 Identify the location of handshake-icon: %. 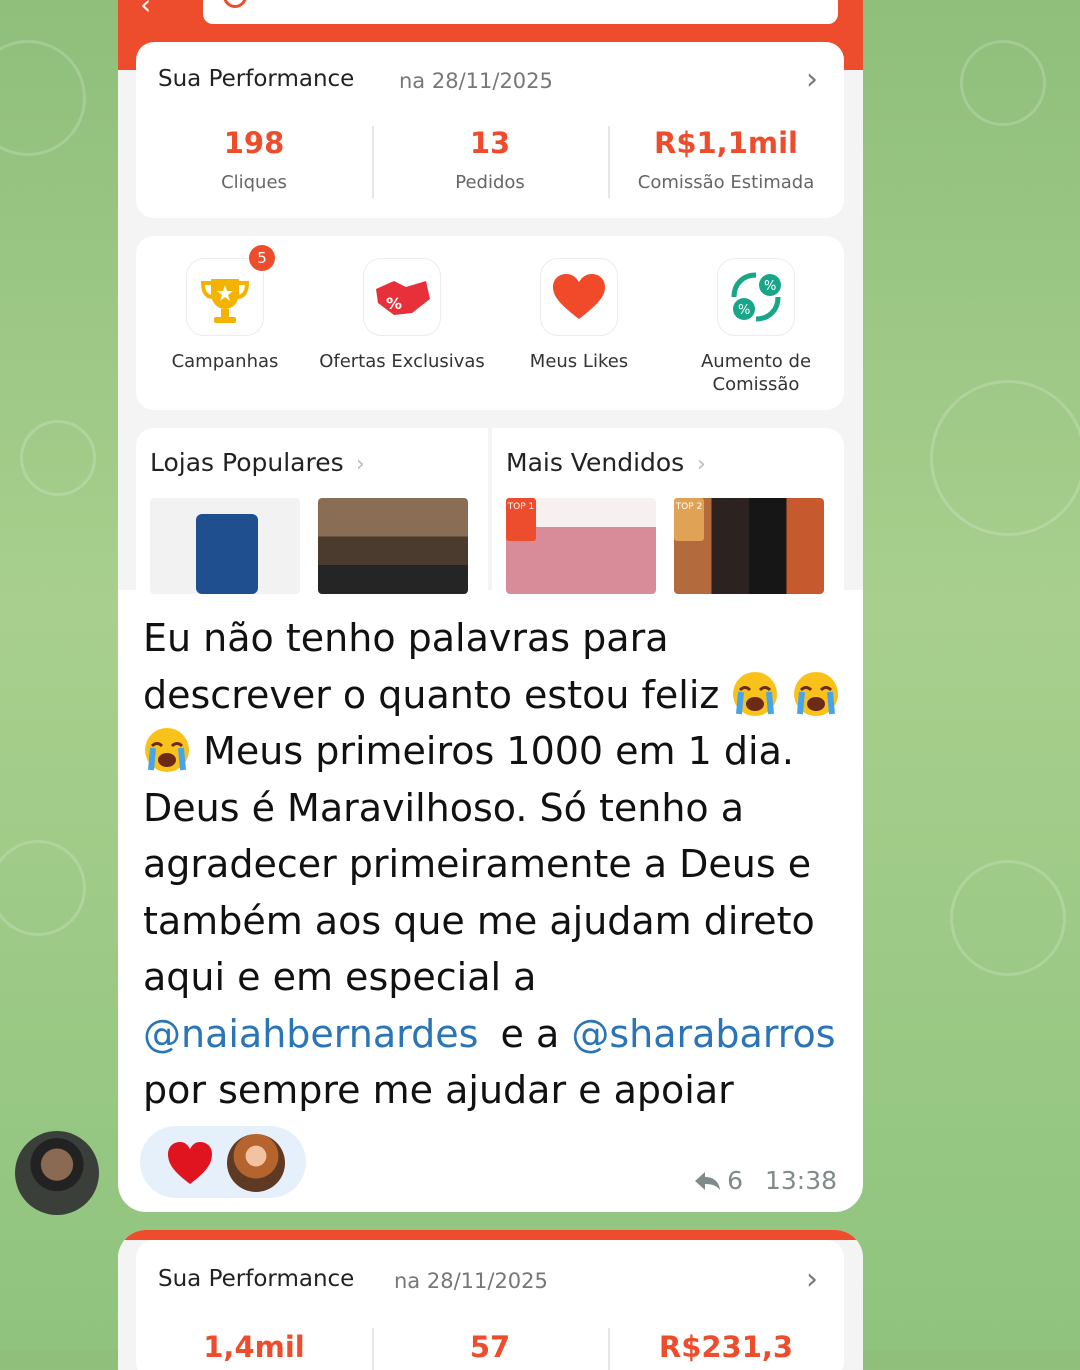
(403, 298).